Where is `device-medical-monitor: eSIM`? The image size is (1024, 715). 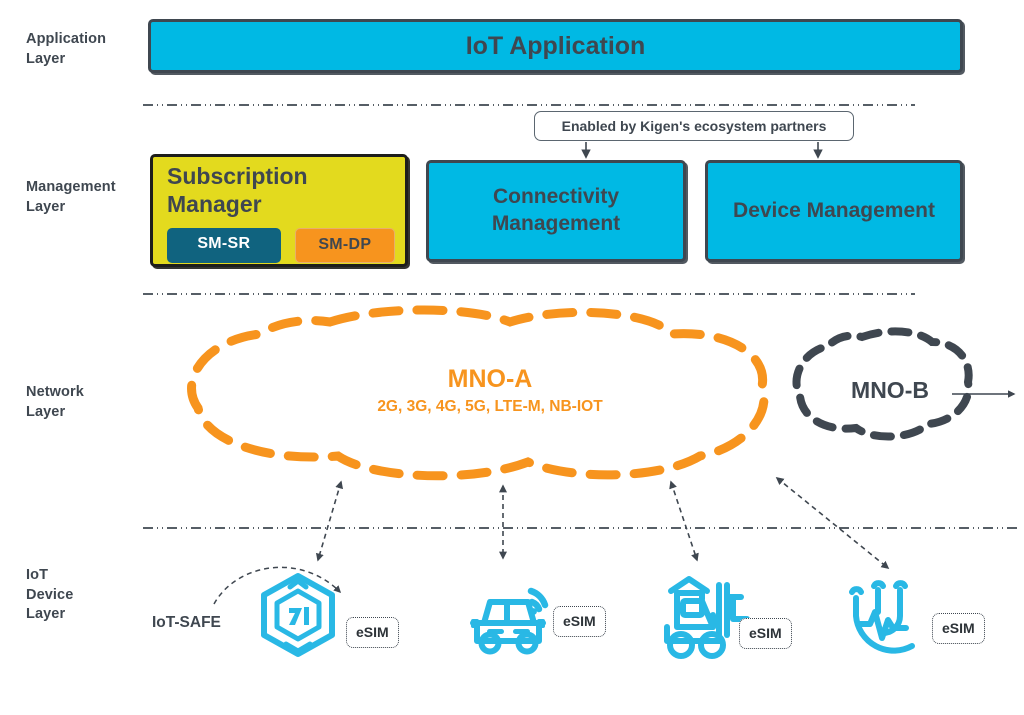
device-medical-monitor: eSIM is located at coordinates (916, 619).